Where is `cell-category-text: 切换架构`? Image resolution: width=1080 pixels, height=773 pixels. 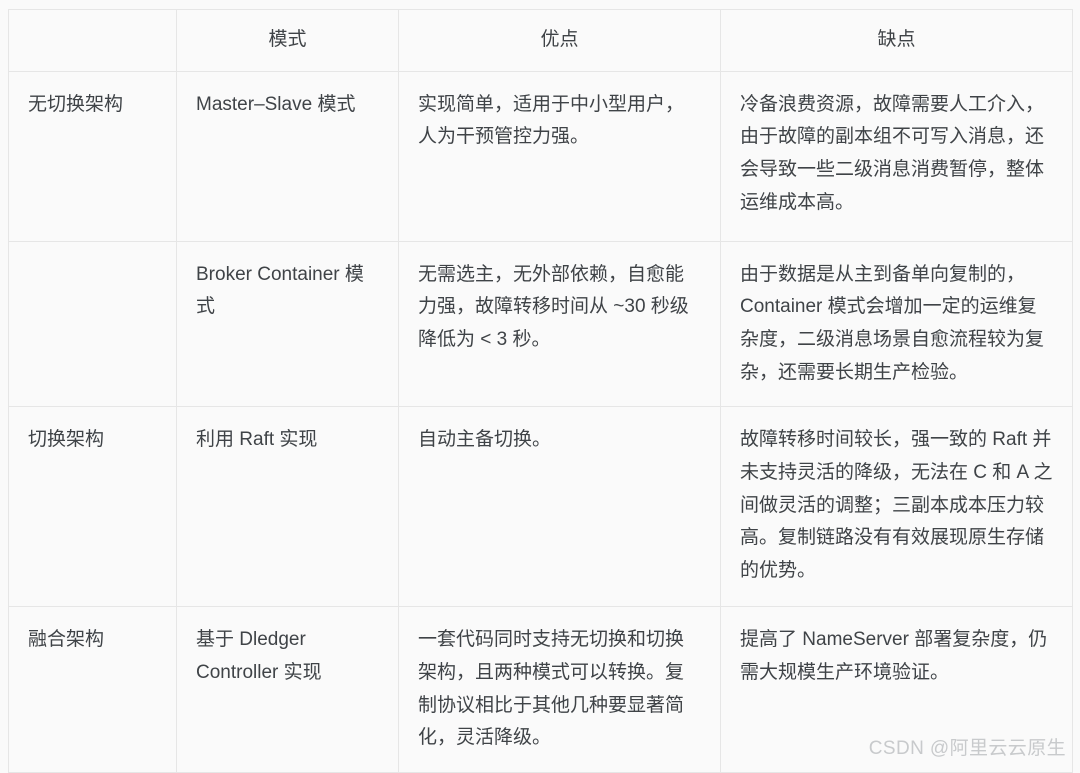 cell-category-text: 切换架构 is located at coordinates (66, 440).